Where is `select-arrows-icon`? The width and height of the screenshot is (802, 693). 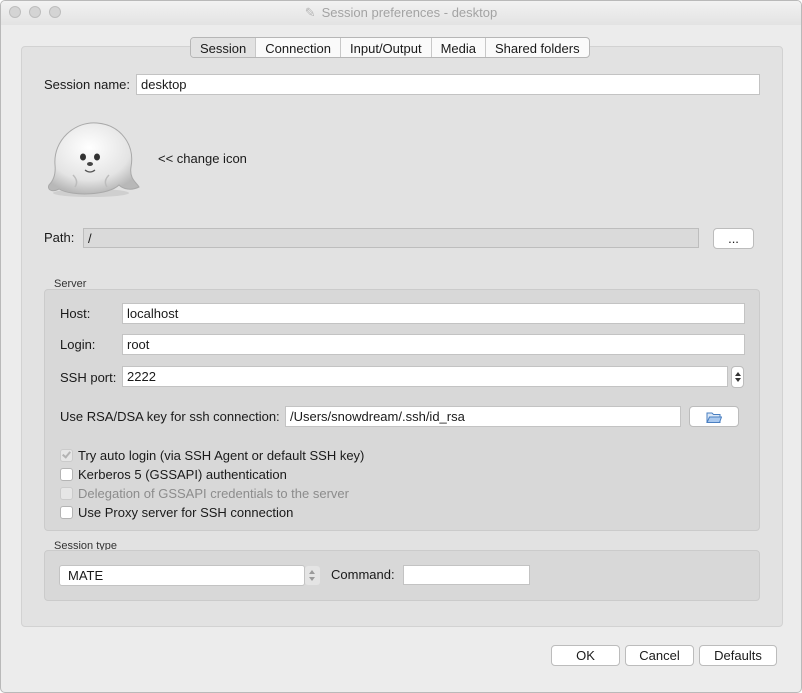
select-arrows-icon is located at coordinates (312, 575).